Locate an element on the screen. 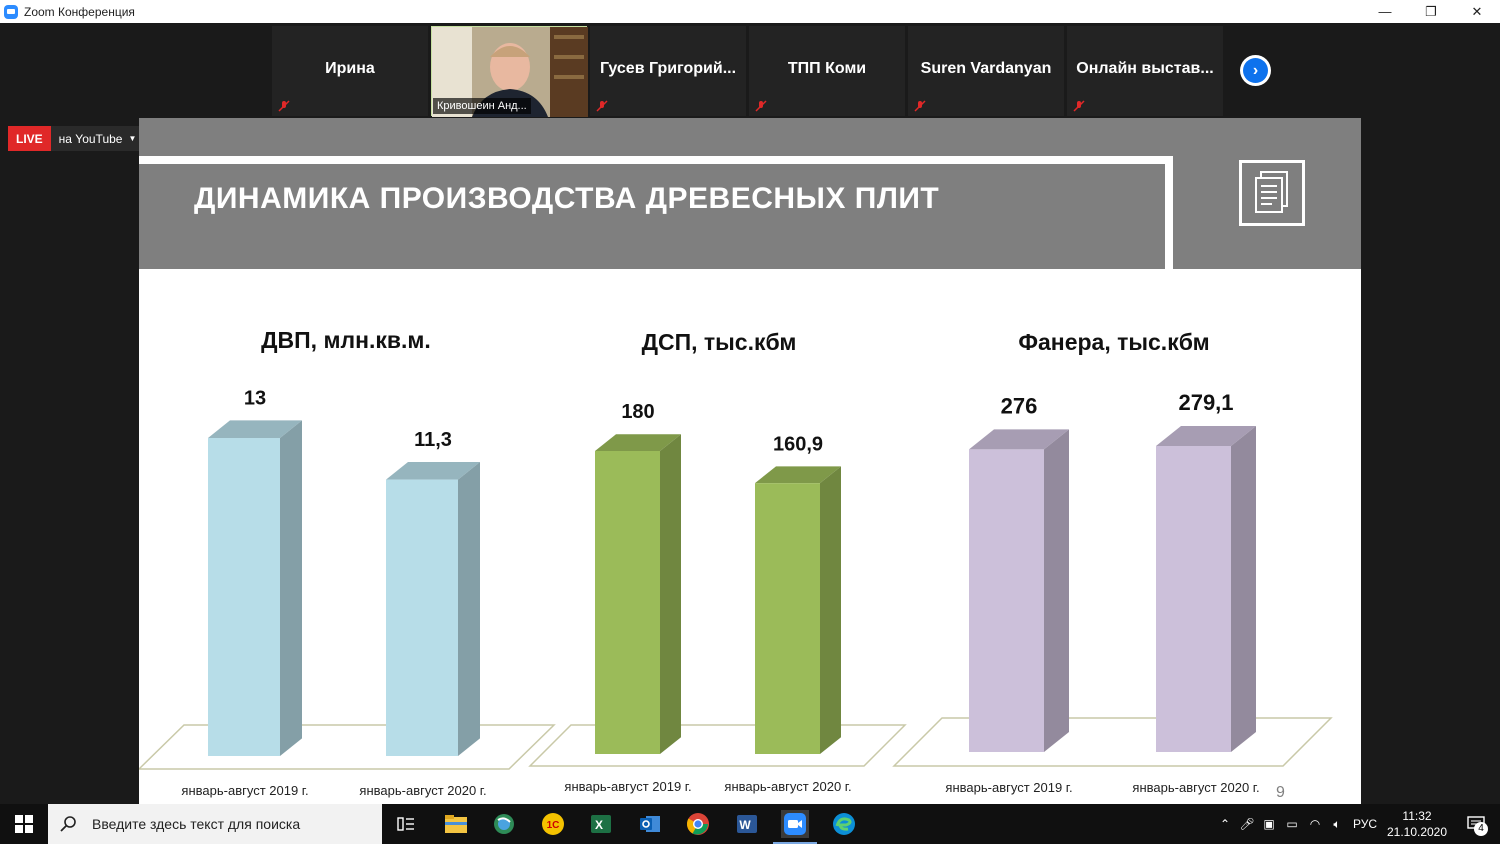 This screenshot has width=1500, height=844. taskbar-search-box: Введите здесь текст для поиска is located at coordinates (215, 824).